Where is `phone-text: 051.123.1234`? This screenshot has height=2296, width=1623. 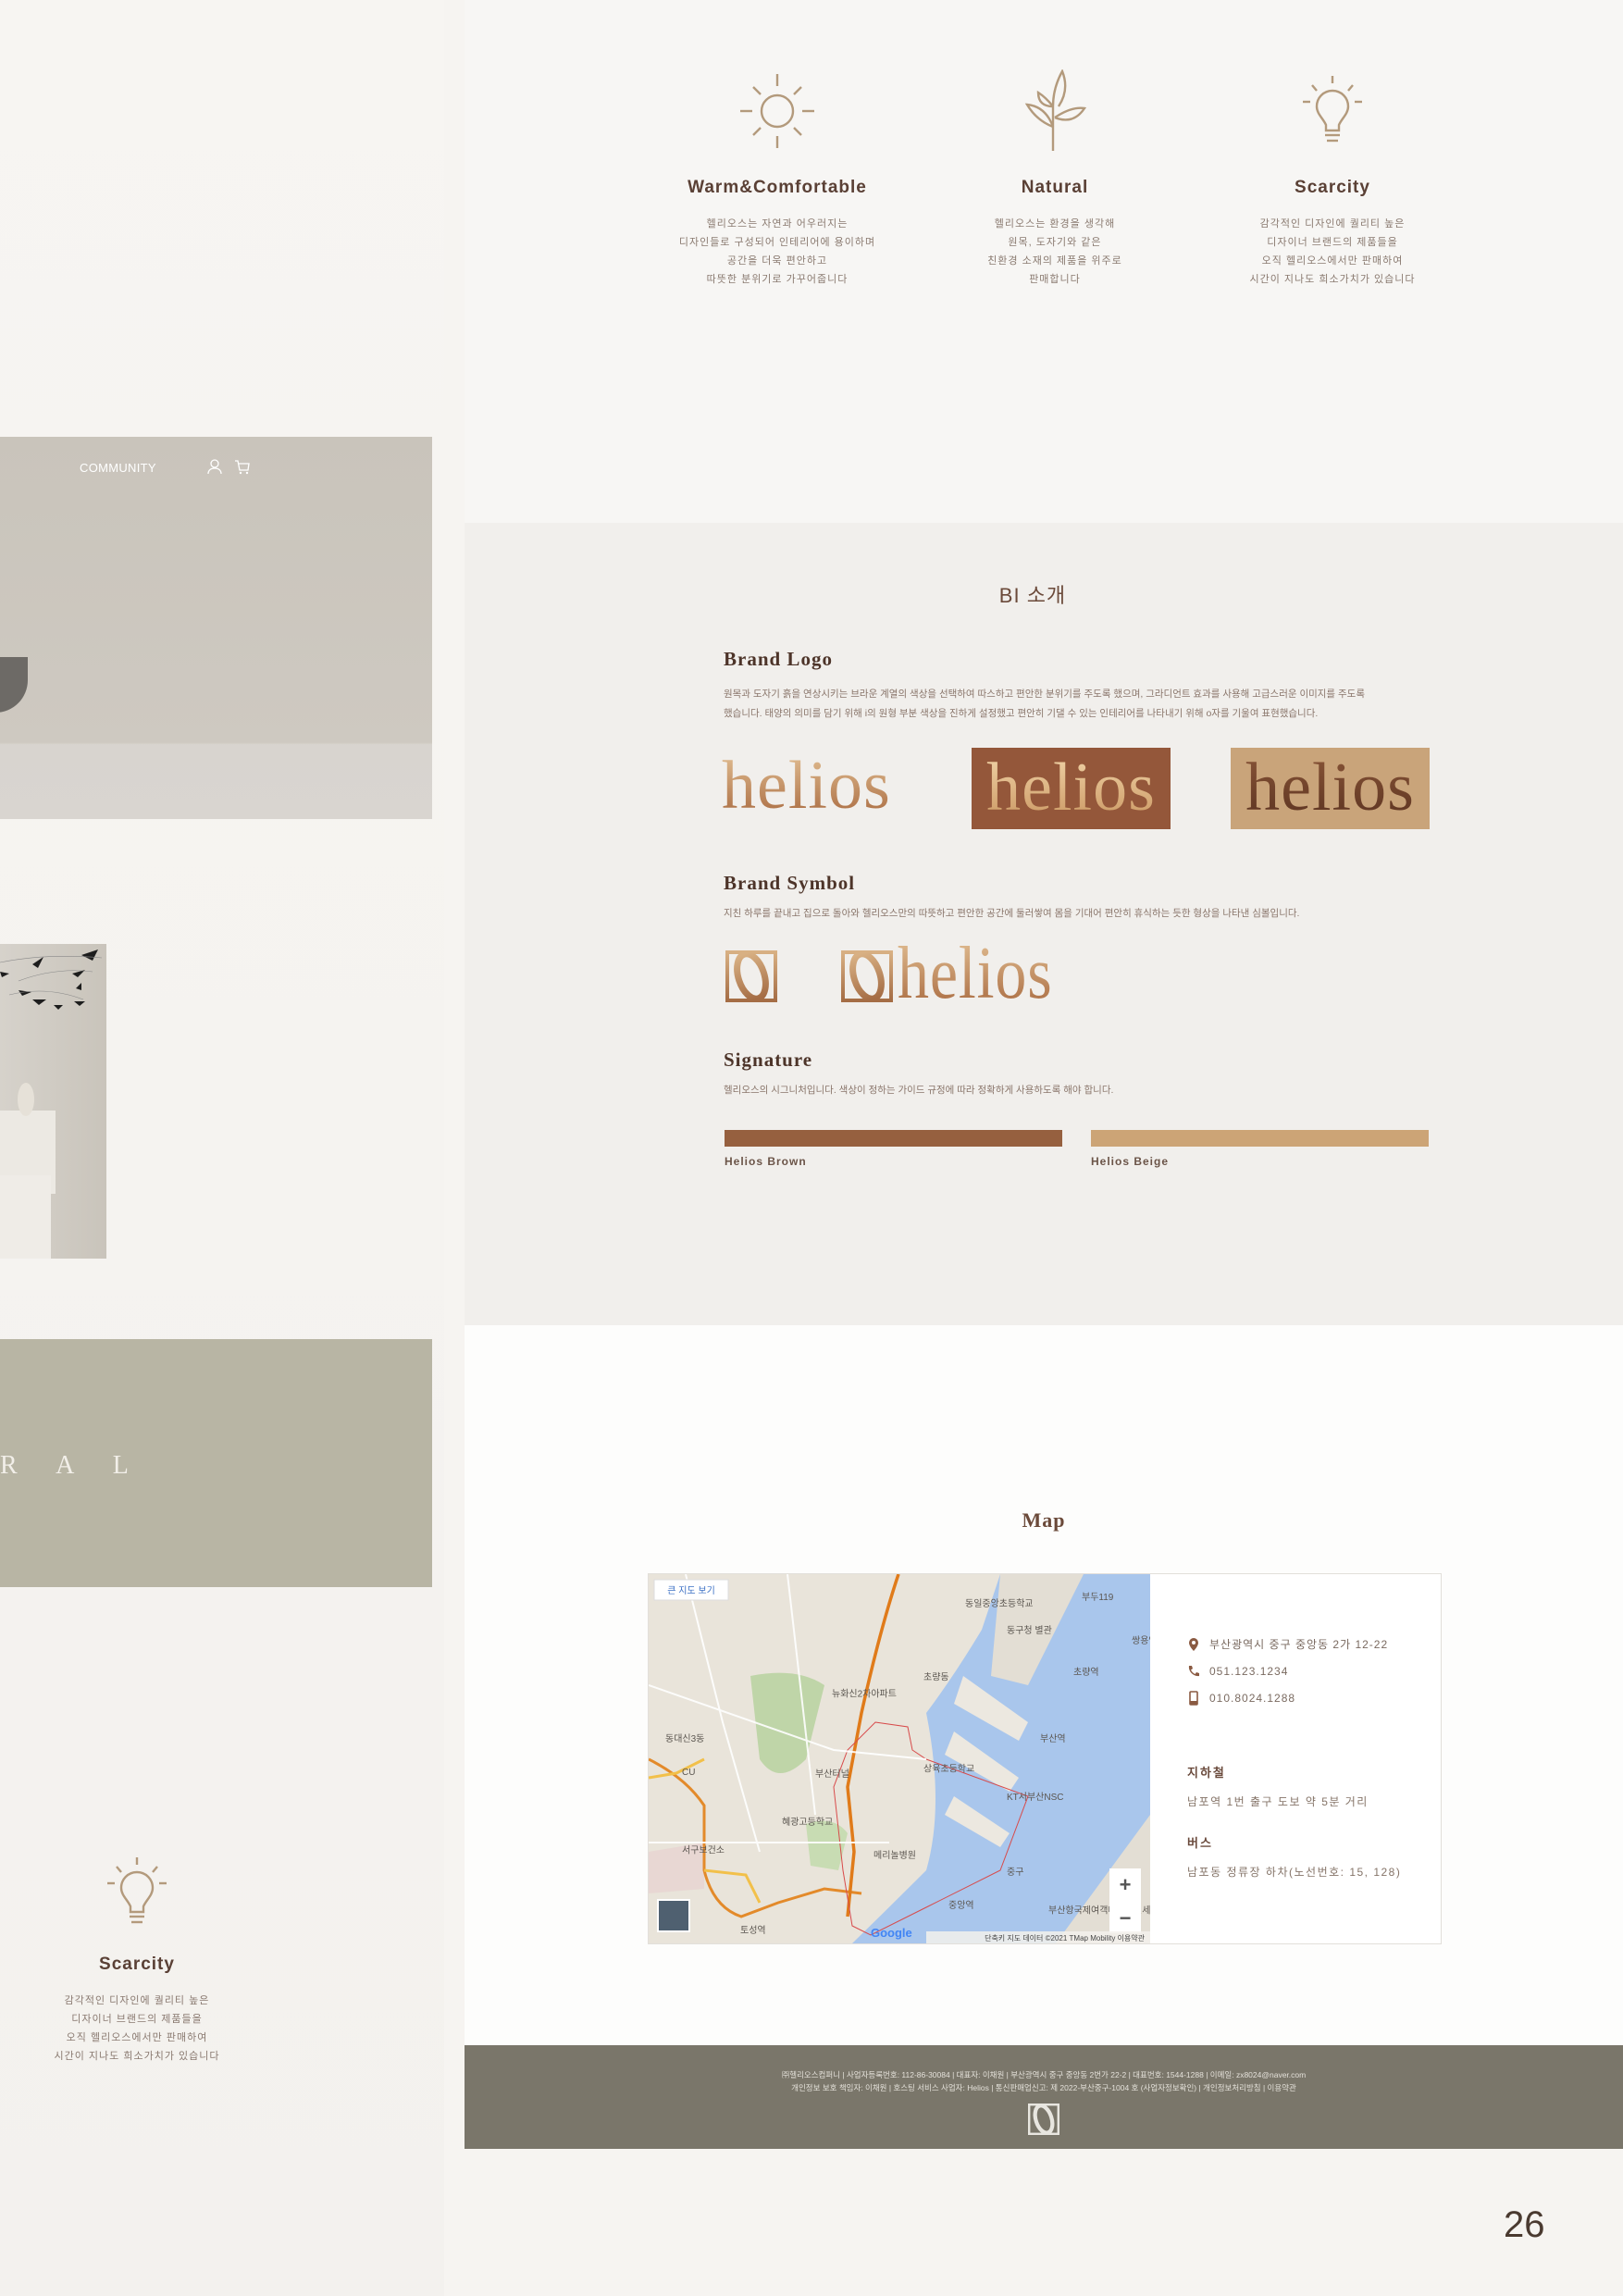 phone-text: 051.123.1234 is located at coordinates (1248, 1672).